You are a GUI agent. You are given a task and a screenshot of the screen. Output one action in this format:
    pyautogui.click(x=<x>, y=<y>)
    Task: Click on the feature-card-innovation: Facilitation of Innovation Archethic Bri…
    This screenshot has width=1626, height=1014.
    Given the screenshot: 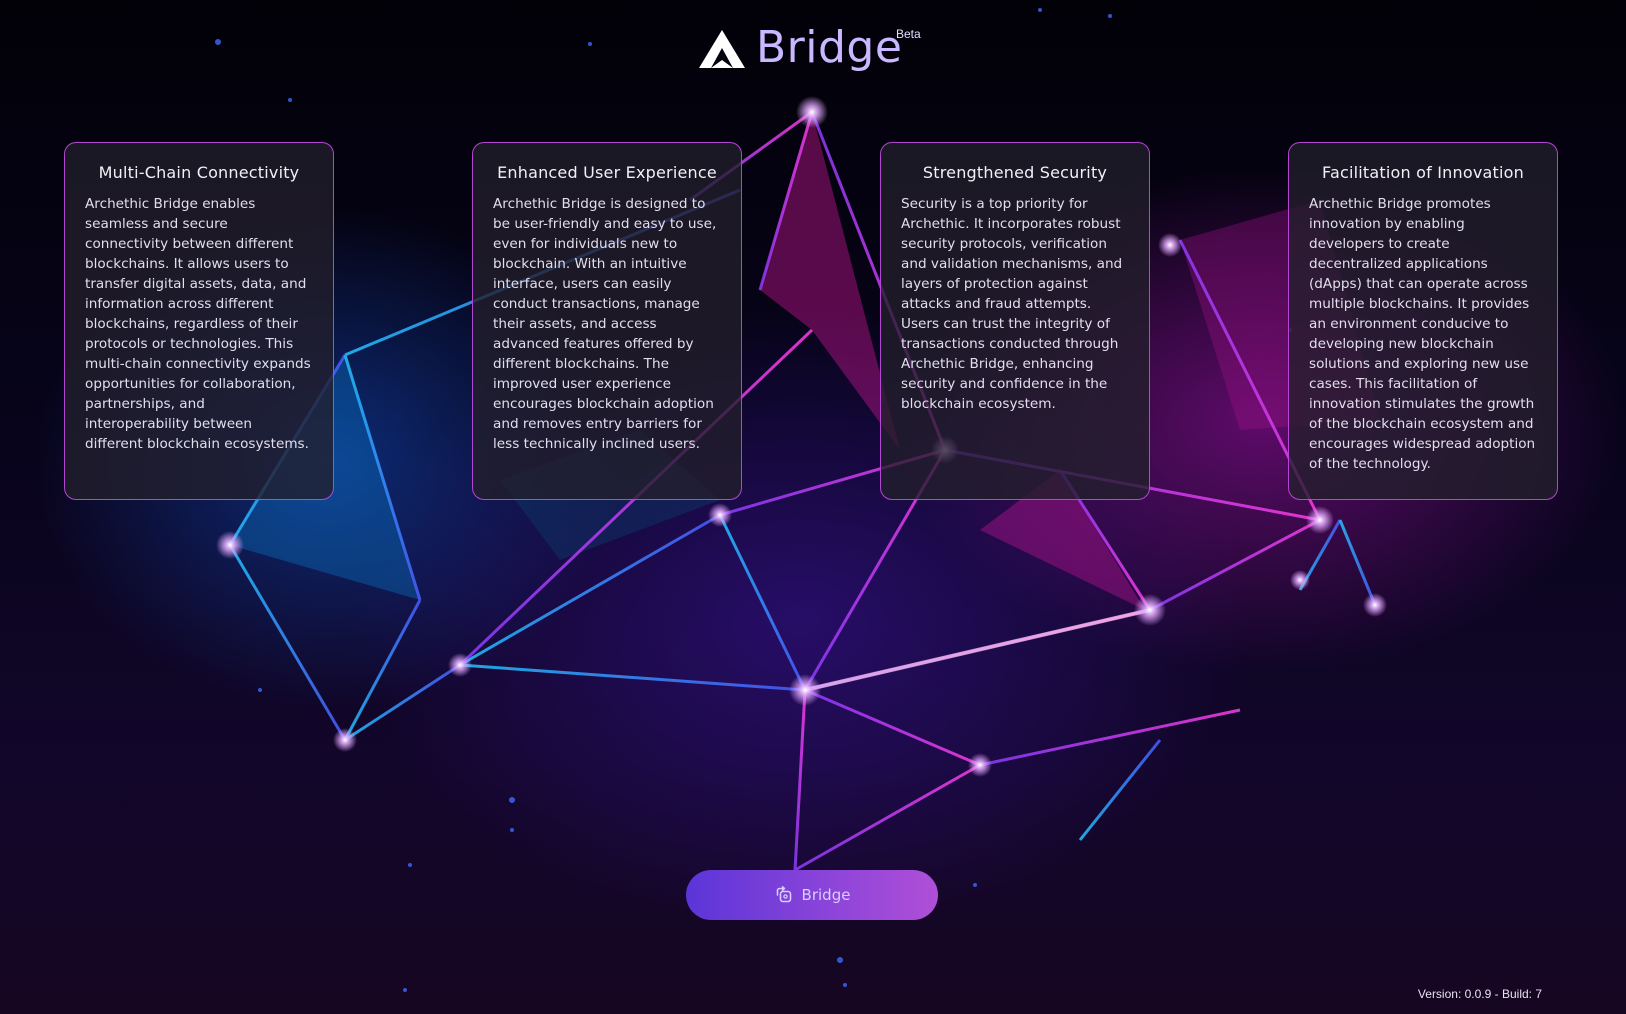 What is the action you would take?
    pyautogui.click(x=1423, y=321)
    